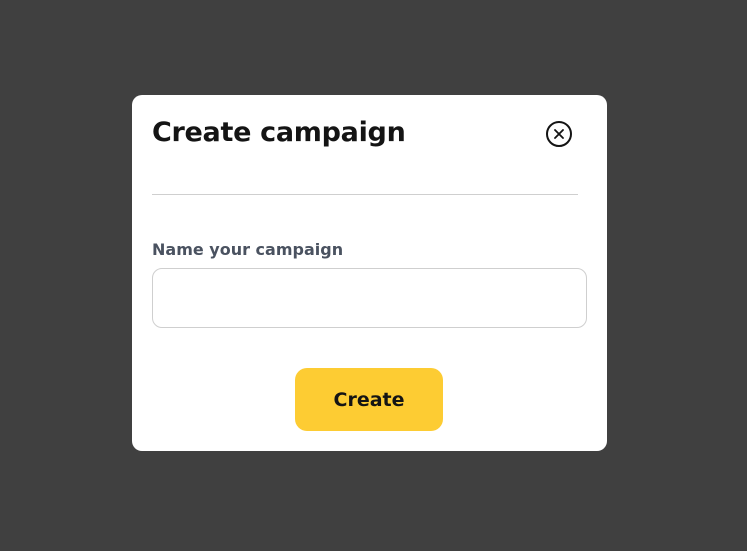 Image resolution: width=747 pixels, height=551 pixels. I want to click on close-button, so click(559, 134).